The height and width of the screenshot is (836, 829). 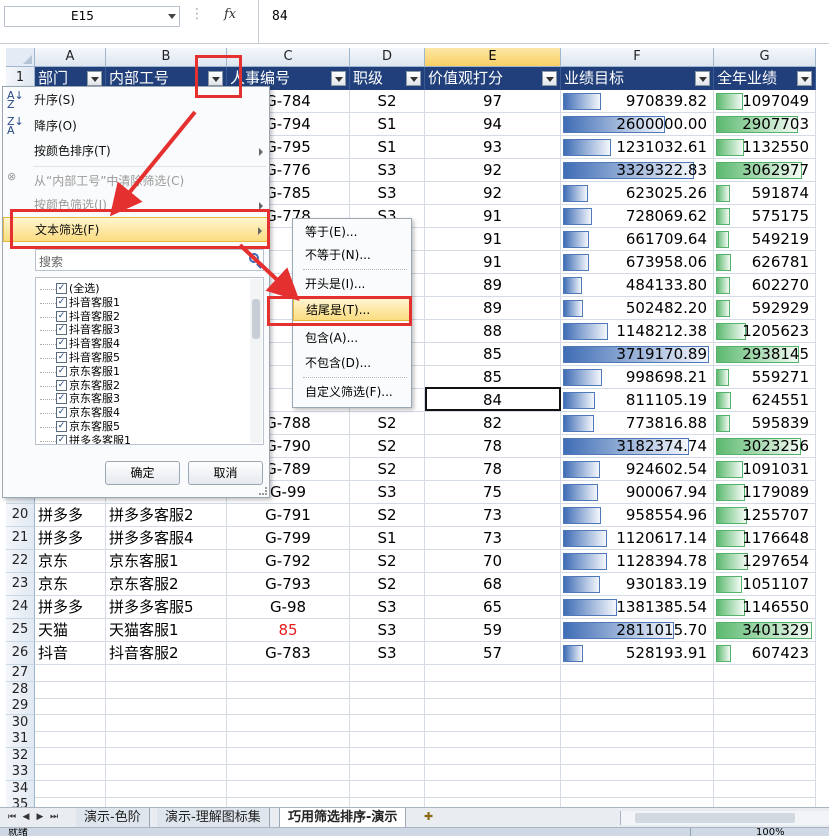 I want to click on row-header: 21, so click(x=20, y=538).